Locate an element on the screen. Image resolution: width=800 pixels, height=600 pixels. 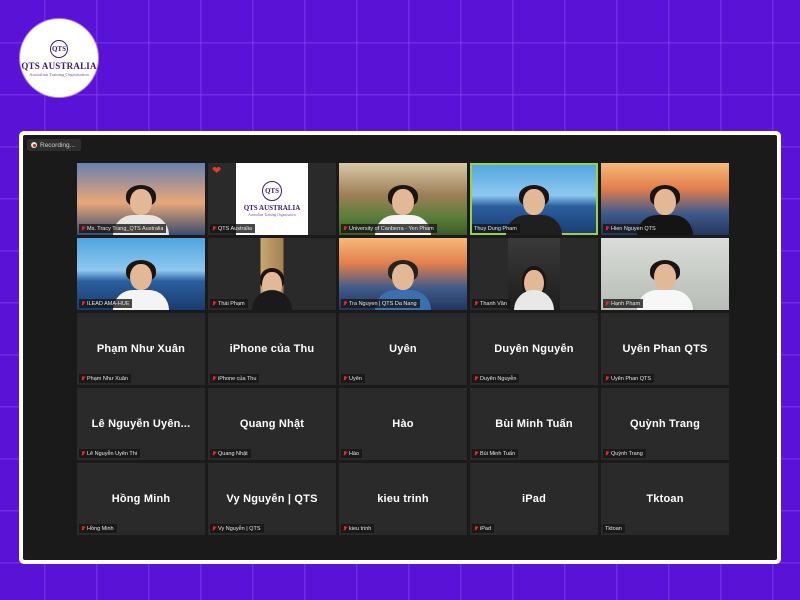
participant-display-name: Hào is located at coordinates (403, 424).